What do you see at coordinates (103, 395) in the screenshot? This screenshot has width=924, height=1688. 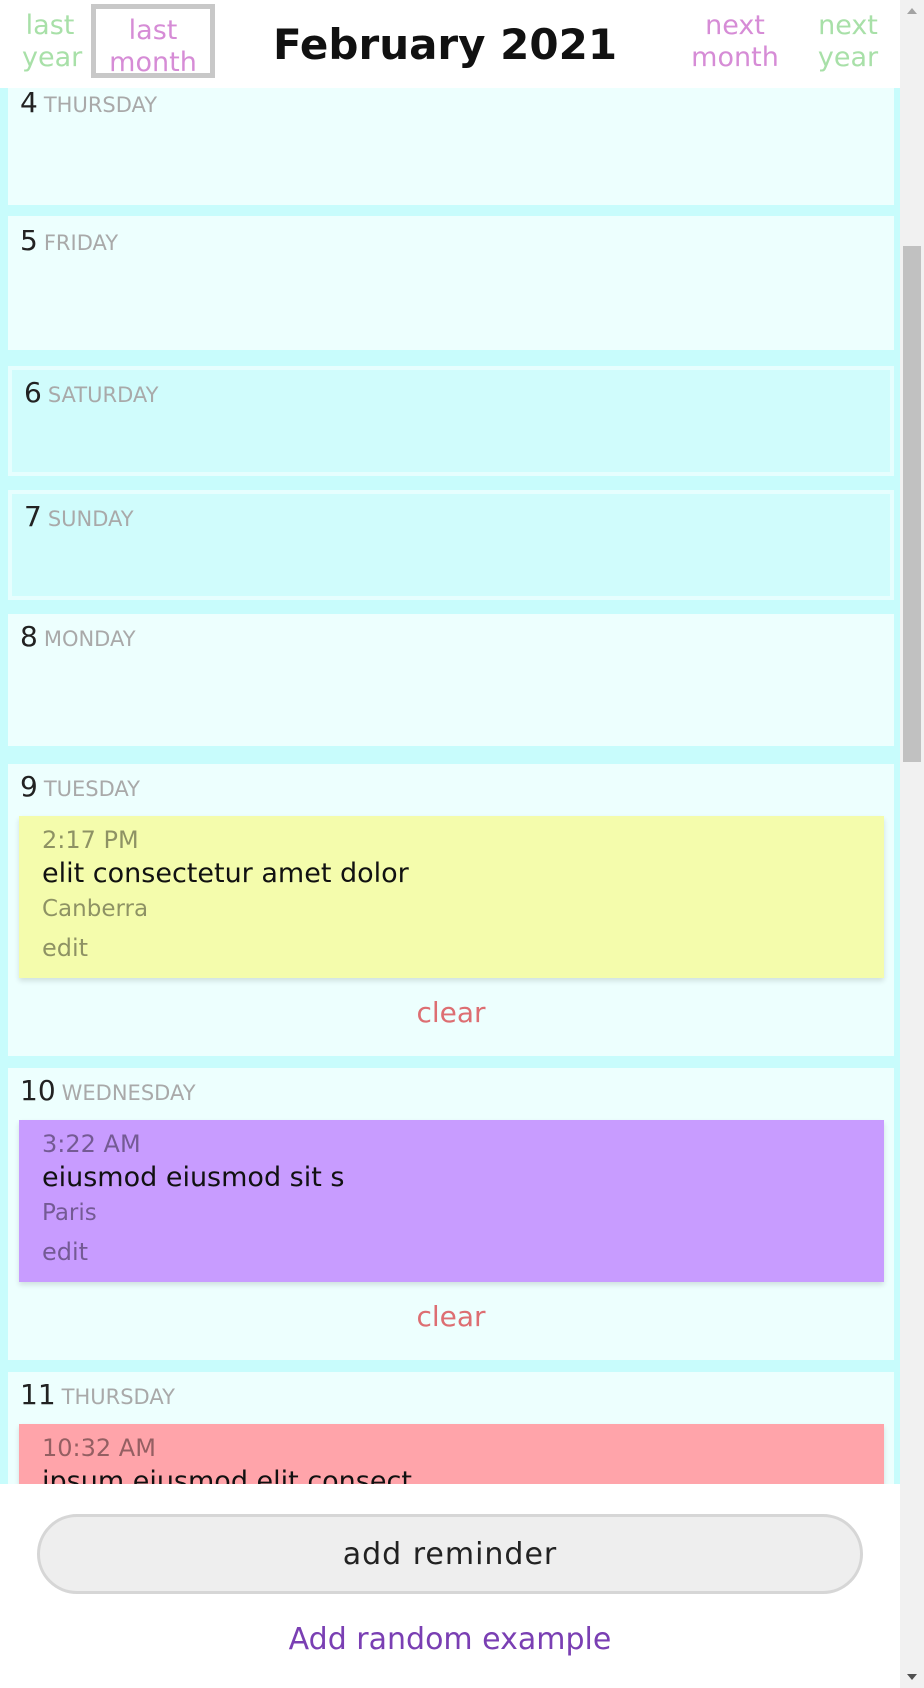 I see `day-name: SATURDAY` at bounding box center [103, 395].